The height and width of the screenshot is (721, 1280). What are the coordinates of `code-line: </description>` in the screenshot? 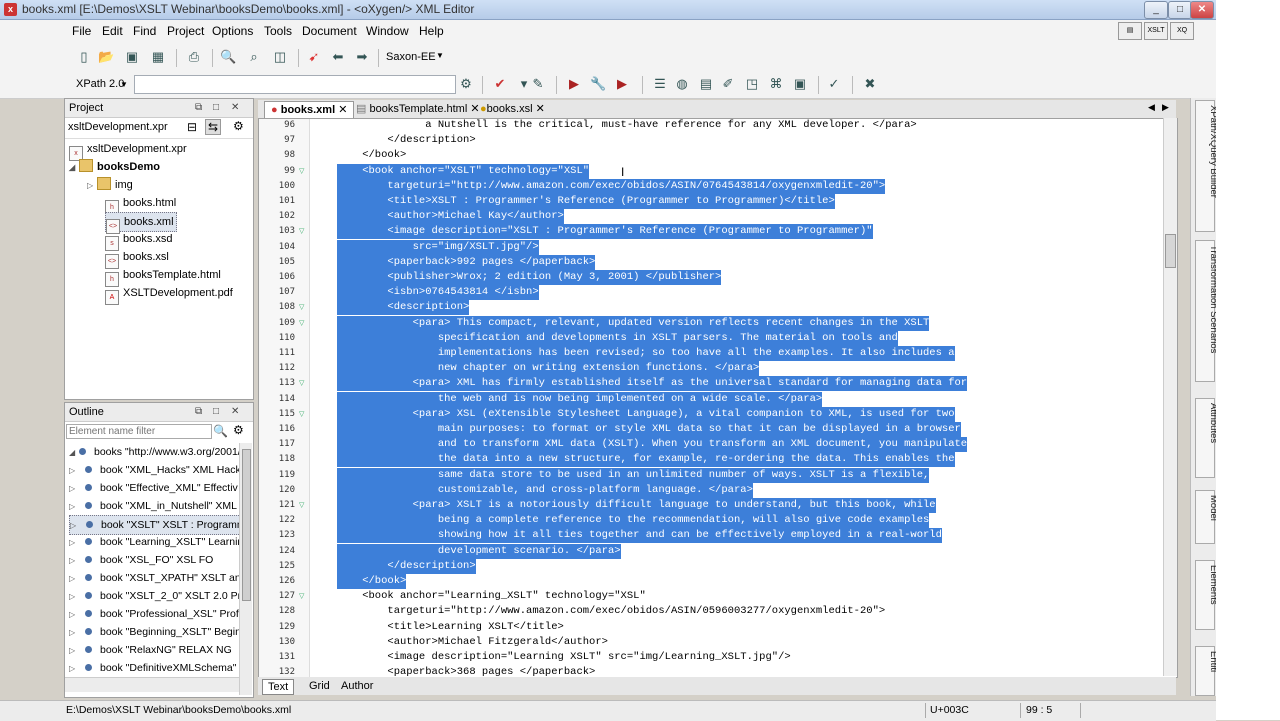 It's located at (406, 140).